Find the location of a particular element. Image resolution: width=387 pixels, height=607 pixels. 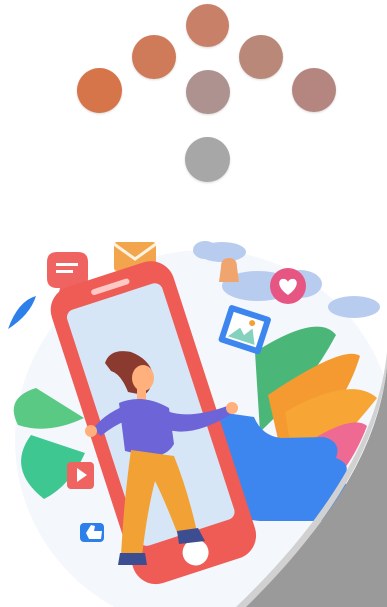

logo-dot-lower-left is located at coordinates (99, 90).